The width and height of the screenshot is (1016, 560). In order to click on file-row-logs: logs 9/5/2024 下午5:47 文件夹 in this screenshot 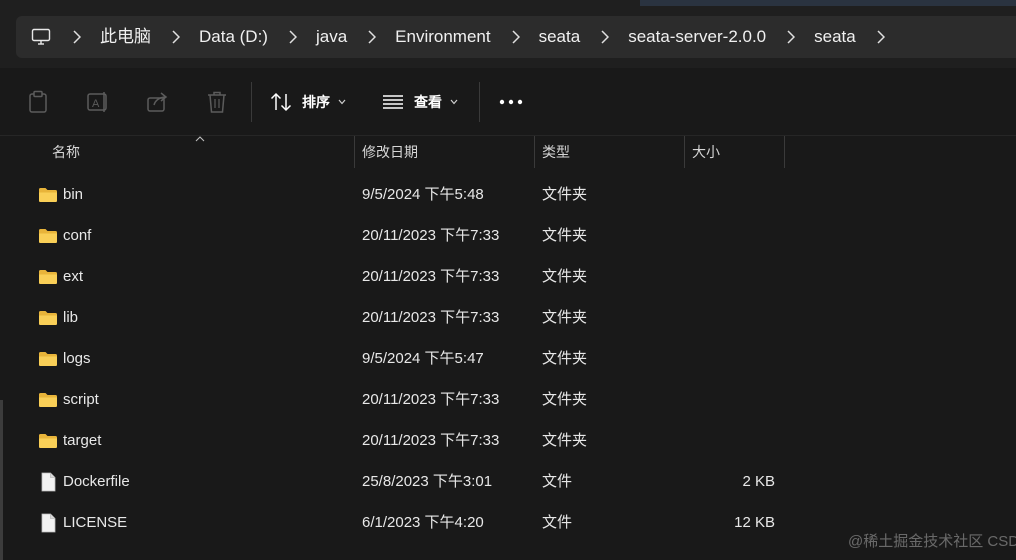, I will do `click(508, 358)`.